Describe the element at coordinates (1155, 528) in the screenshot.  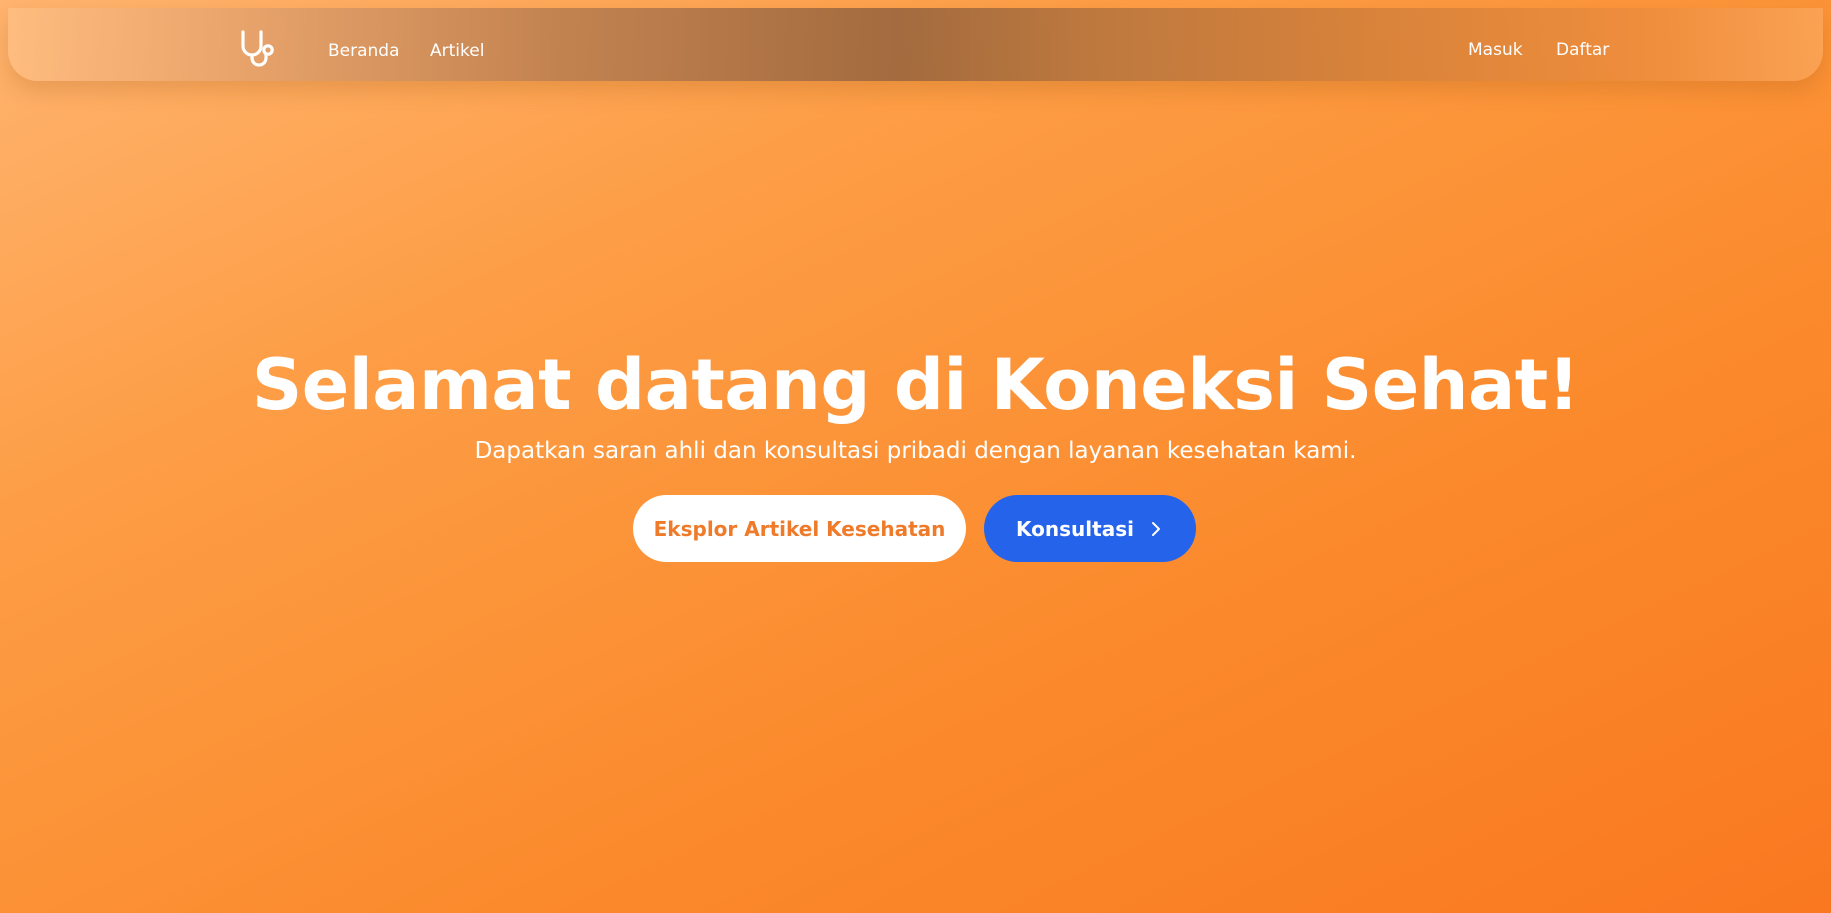
I see `chevron-right-icon` at that location.